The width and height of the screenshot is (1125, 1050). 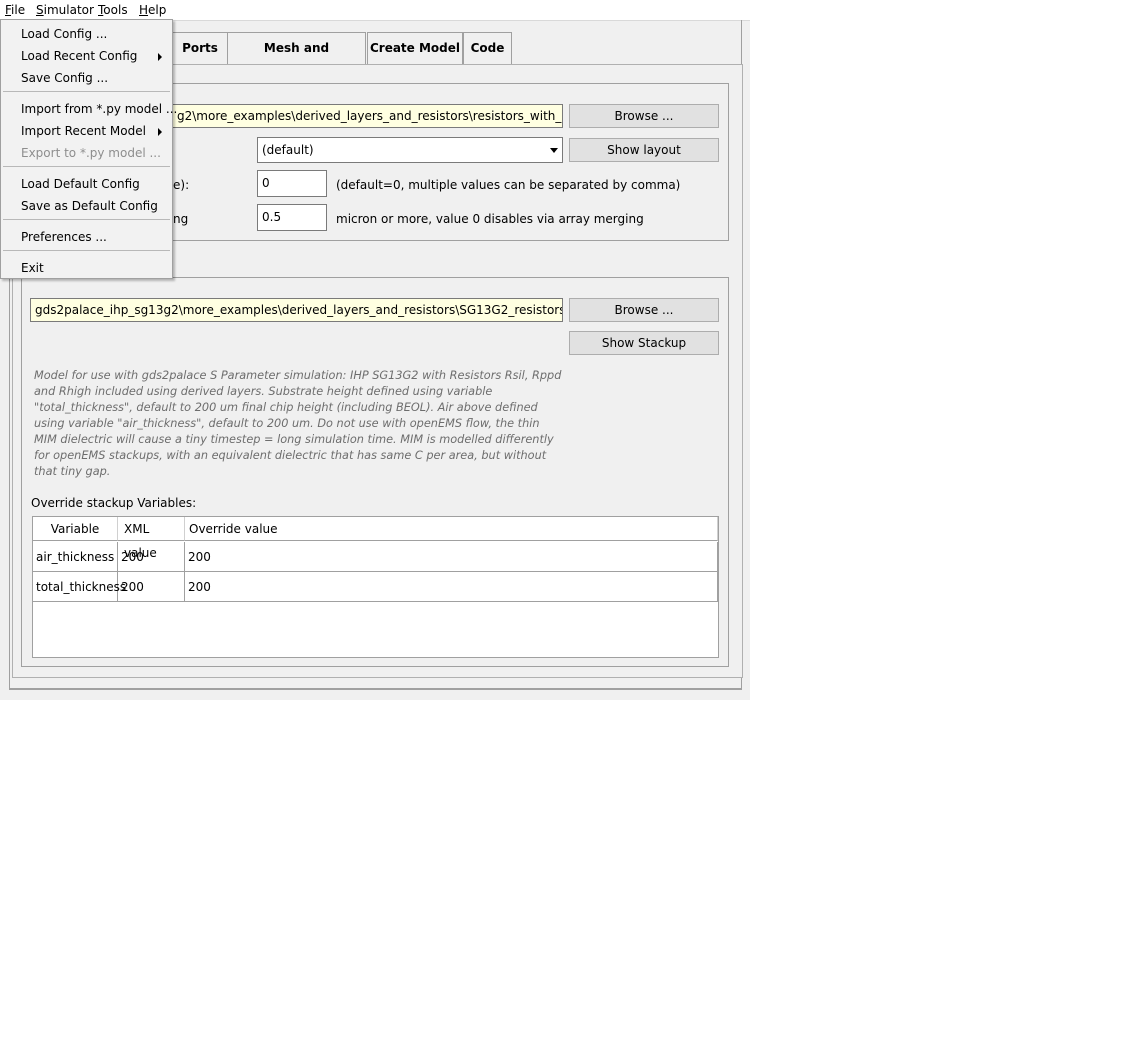 I want to click on column-header-xml-value: XML value, so click(x=151, y=538).